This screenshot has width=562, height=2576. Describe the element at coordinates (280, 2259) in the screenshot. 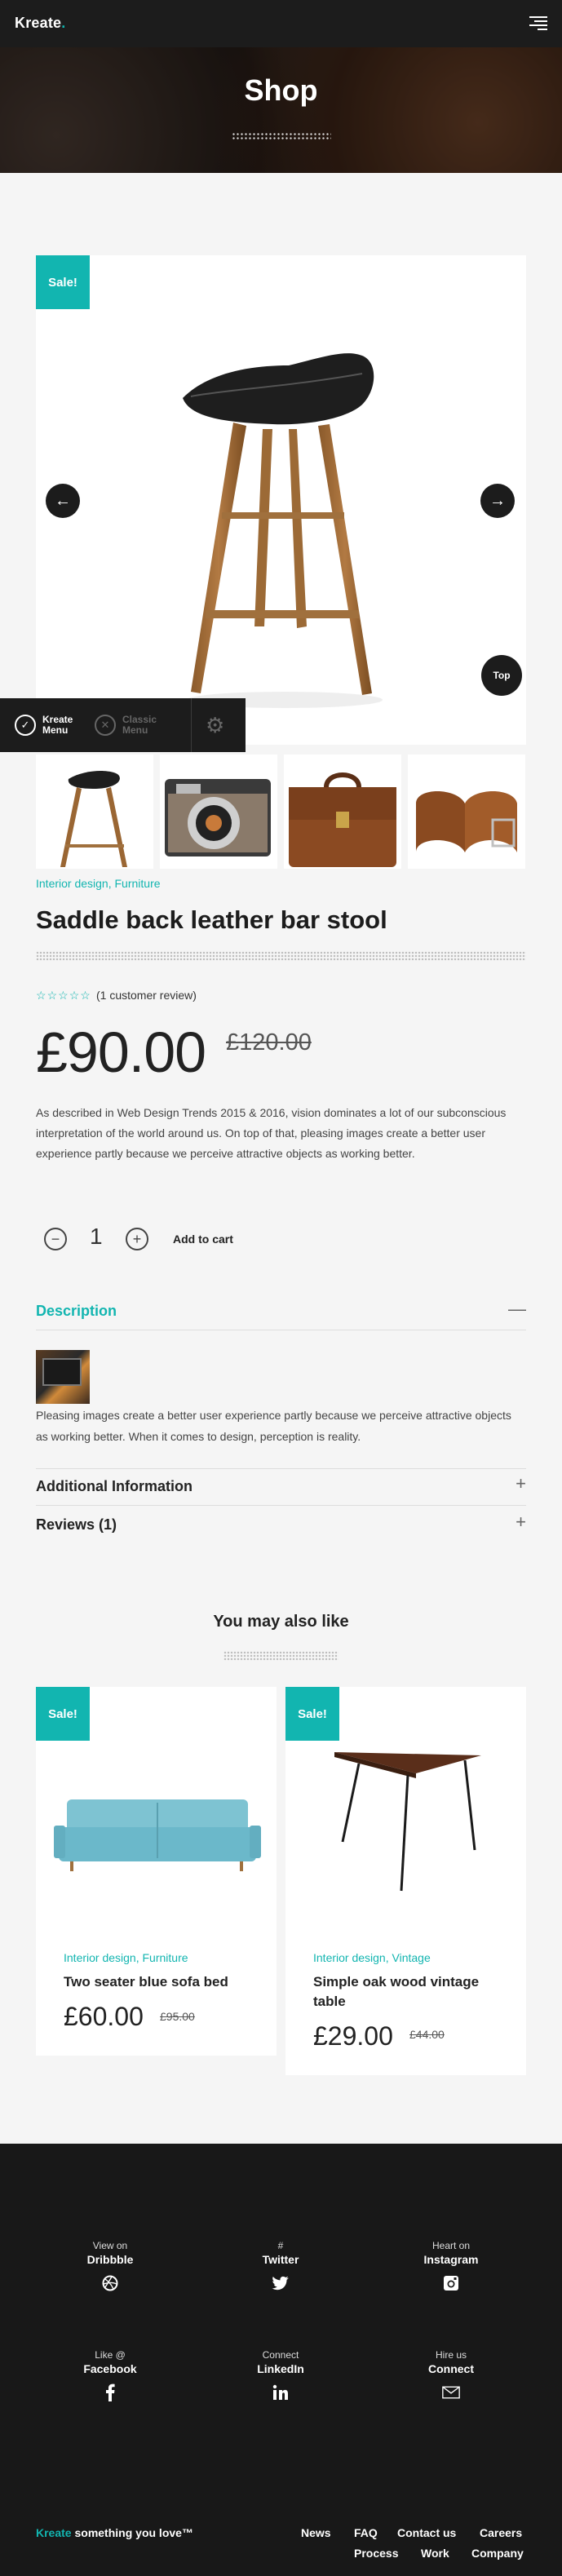

I see `social-network: Twitter` at that location.